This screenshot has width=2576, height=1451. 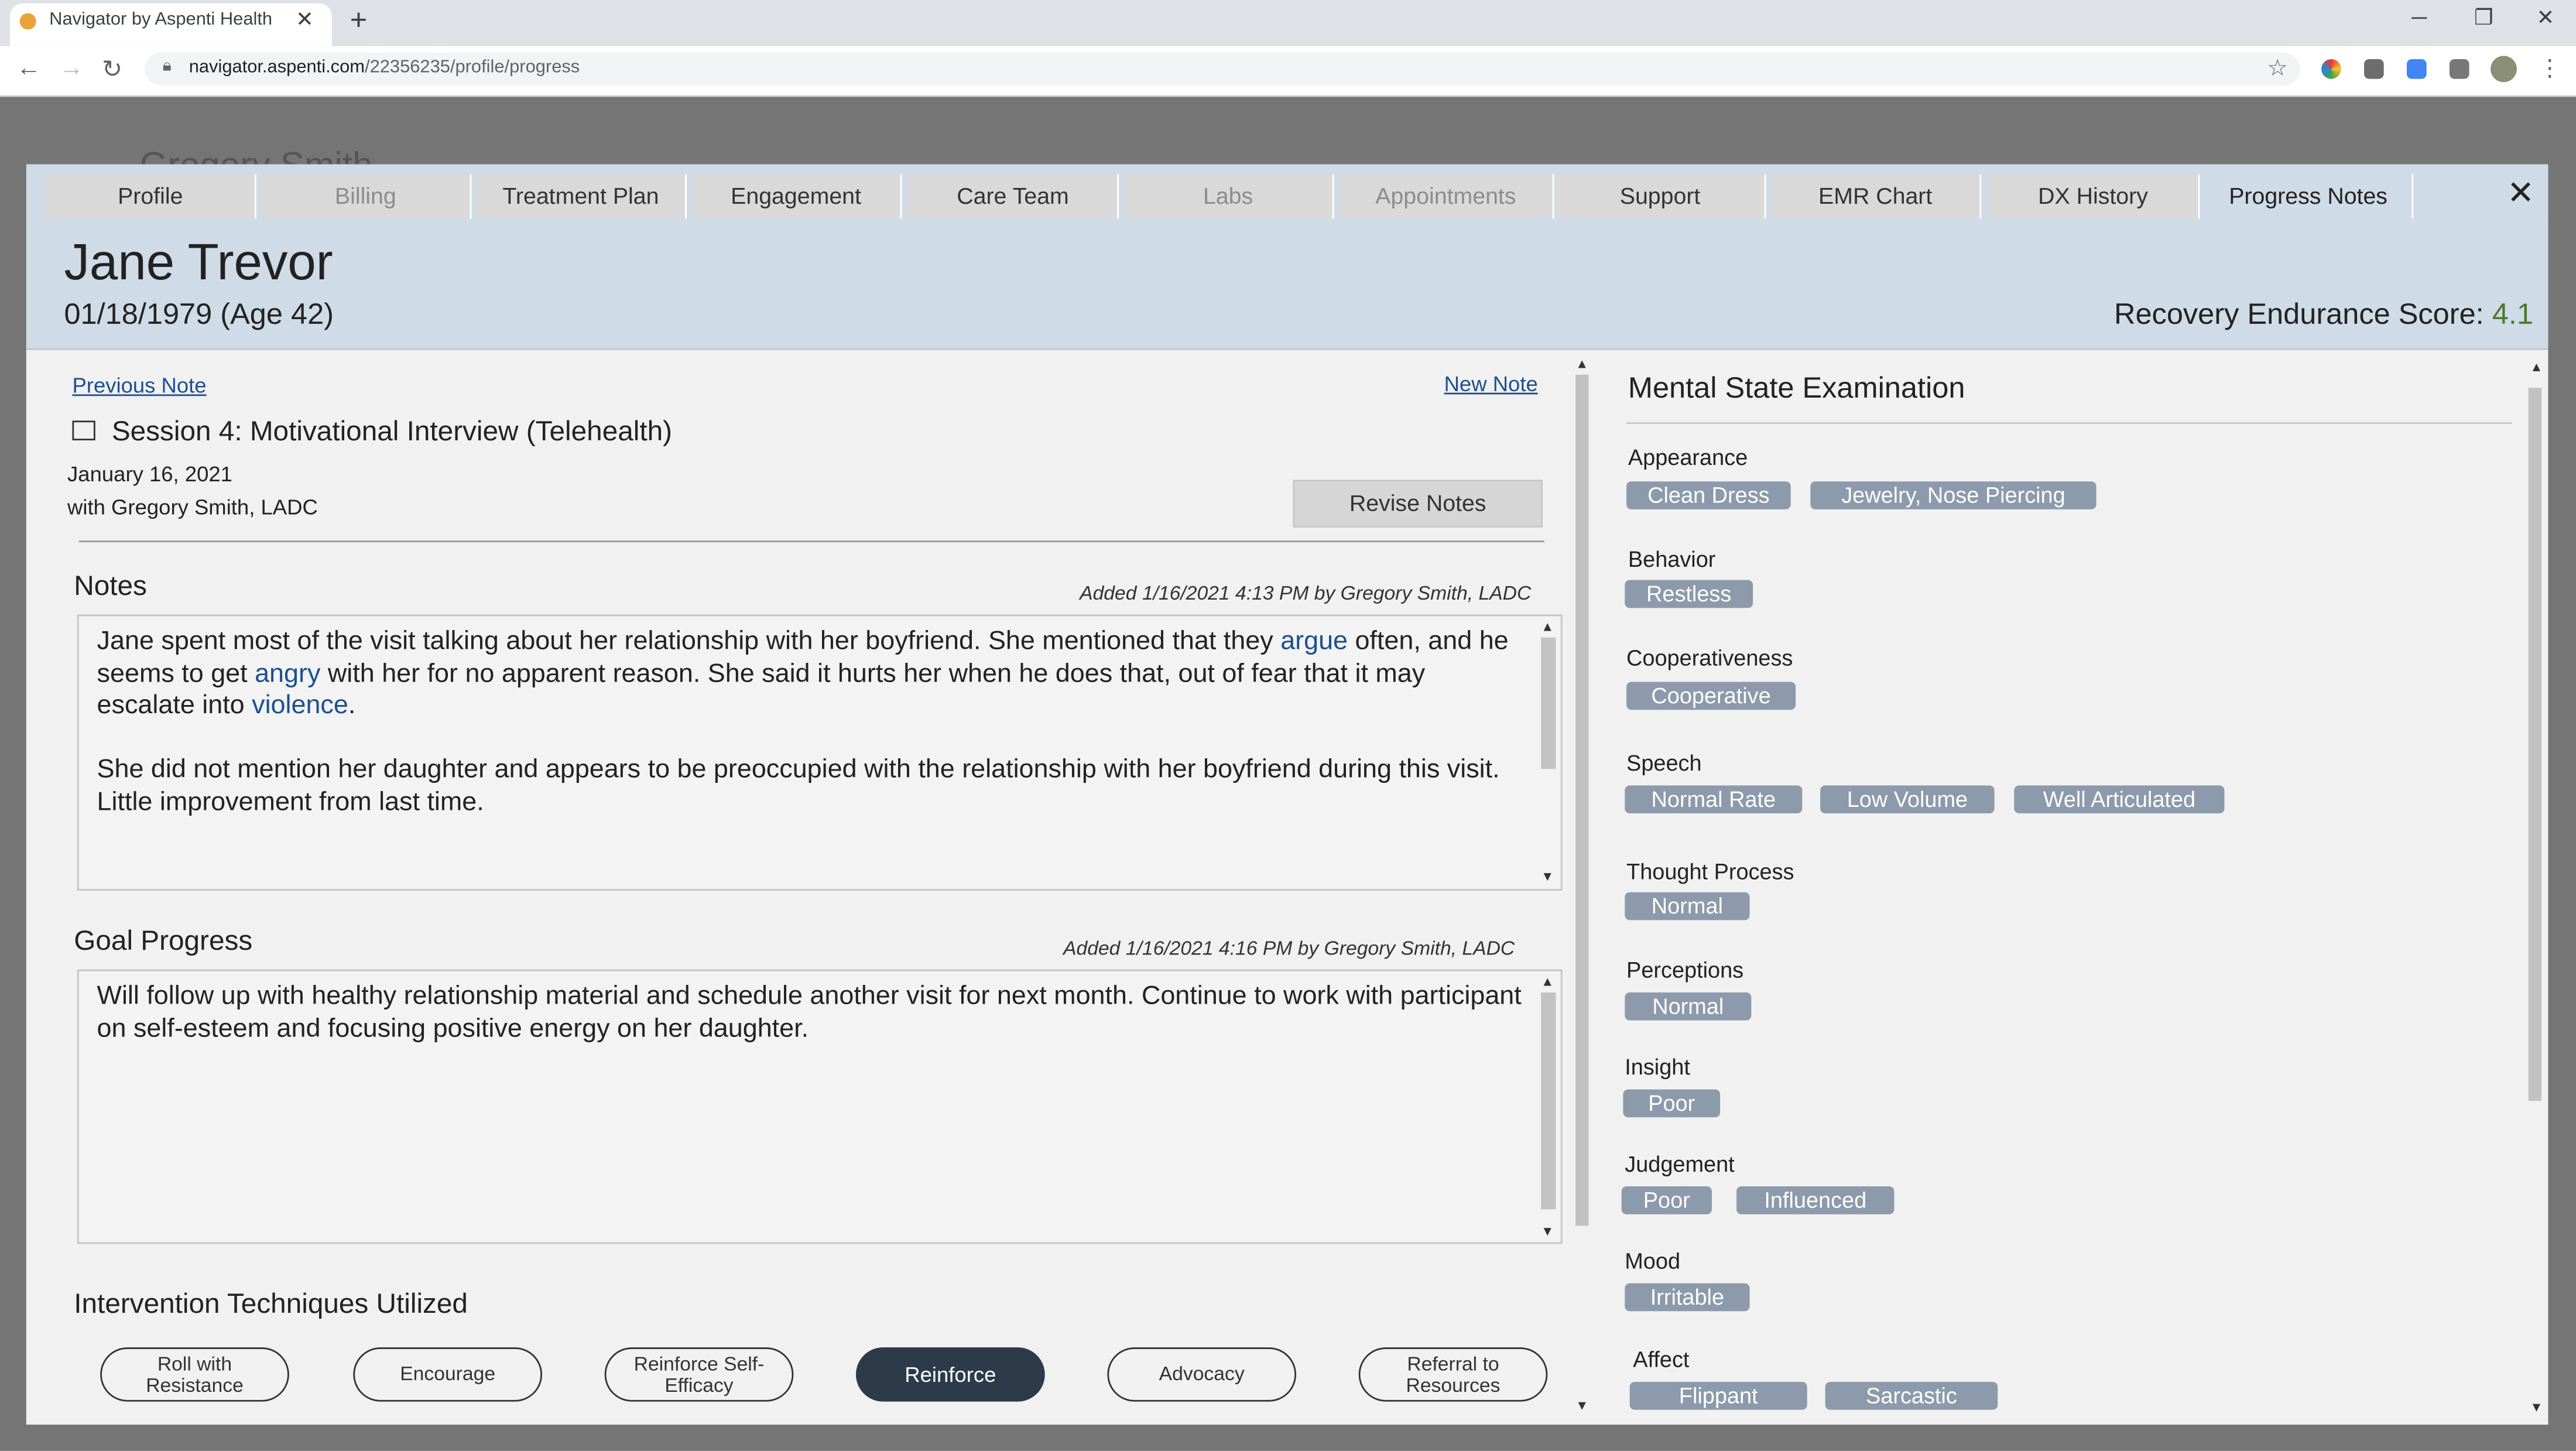 What do you see at coordinates (1710, 871) in the screenshot?
I see `mse-label-thought-process: Thought Process` at bounding box center [1710, 871].